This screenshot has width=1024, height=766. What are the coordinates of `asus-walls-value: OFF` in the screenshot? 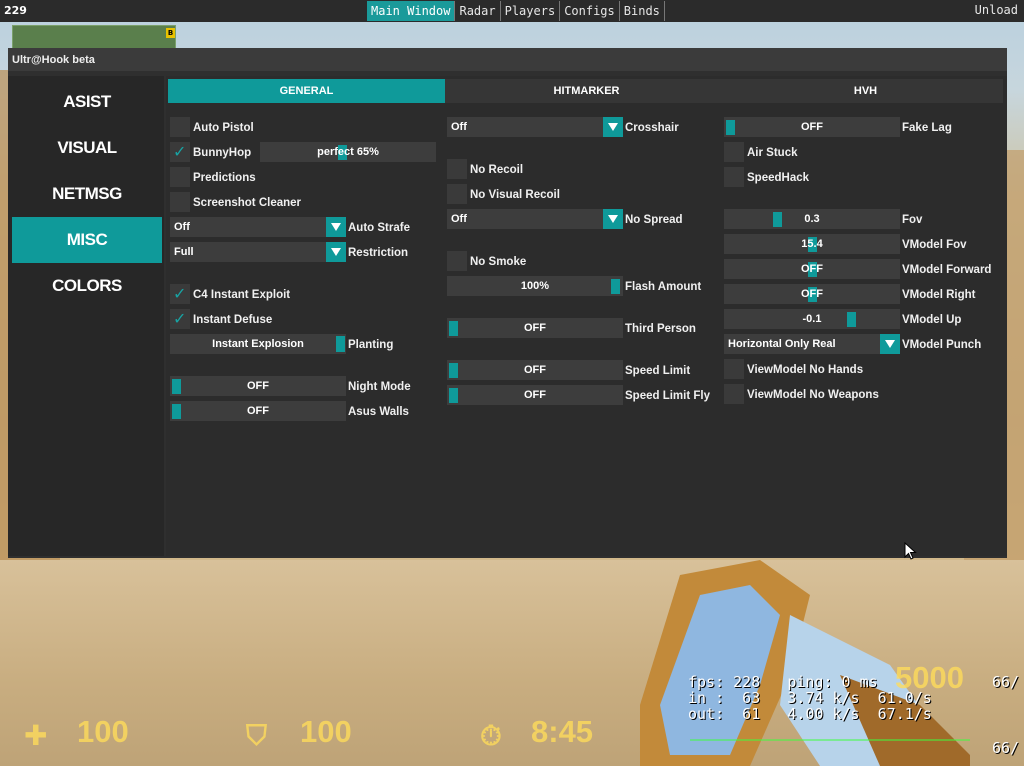 It's located at (258, 411).